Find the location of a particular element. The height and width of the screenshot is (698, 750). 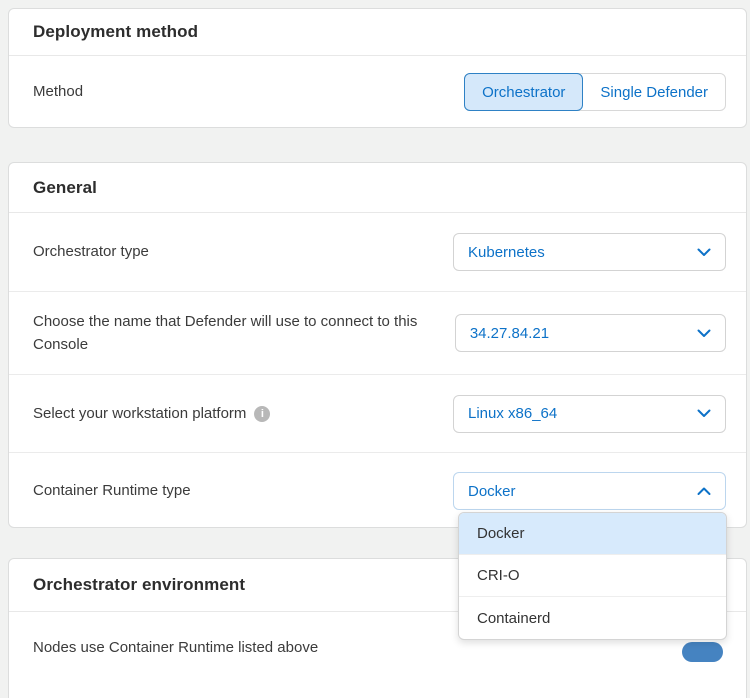

orchestrator-type-select: Kubernetes is located at coordinates (589, 252).